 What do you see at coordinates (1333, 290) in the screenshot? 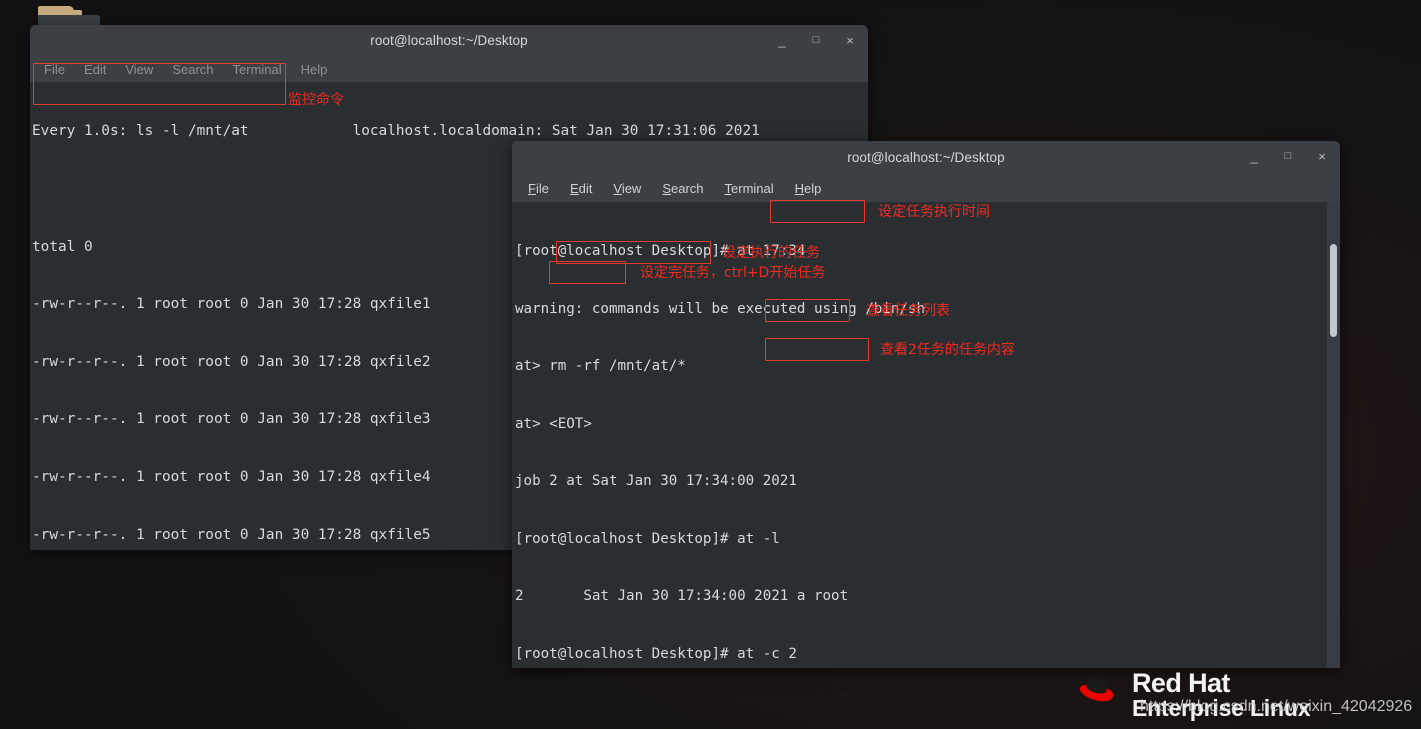
I see `scrollbar-thumb` at bounding box center [1333, 290].